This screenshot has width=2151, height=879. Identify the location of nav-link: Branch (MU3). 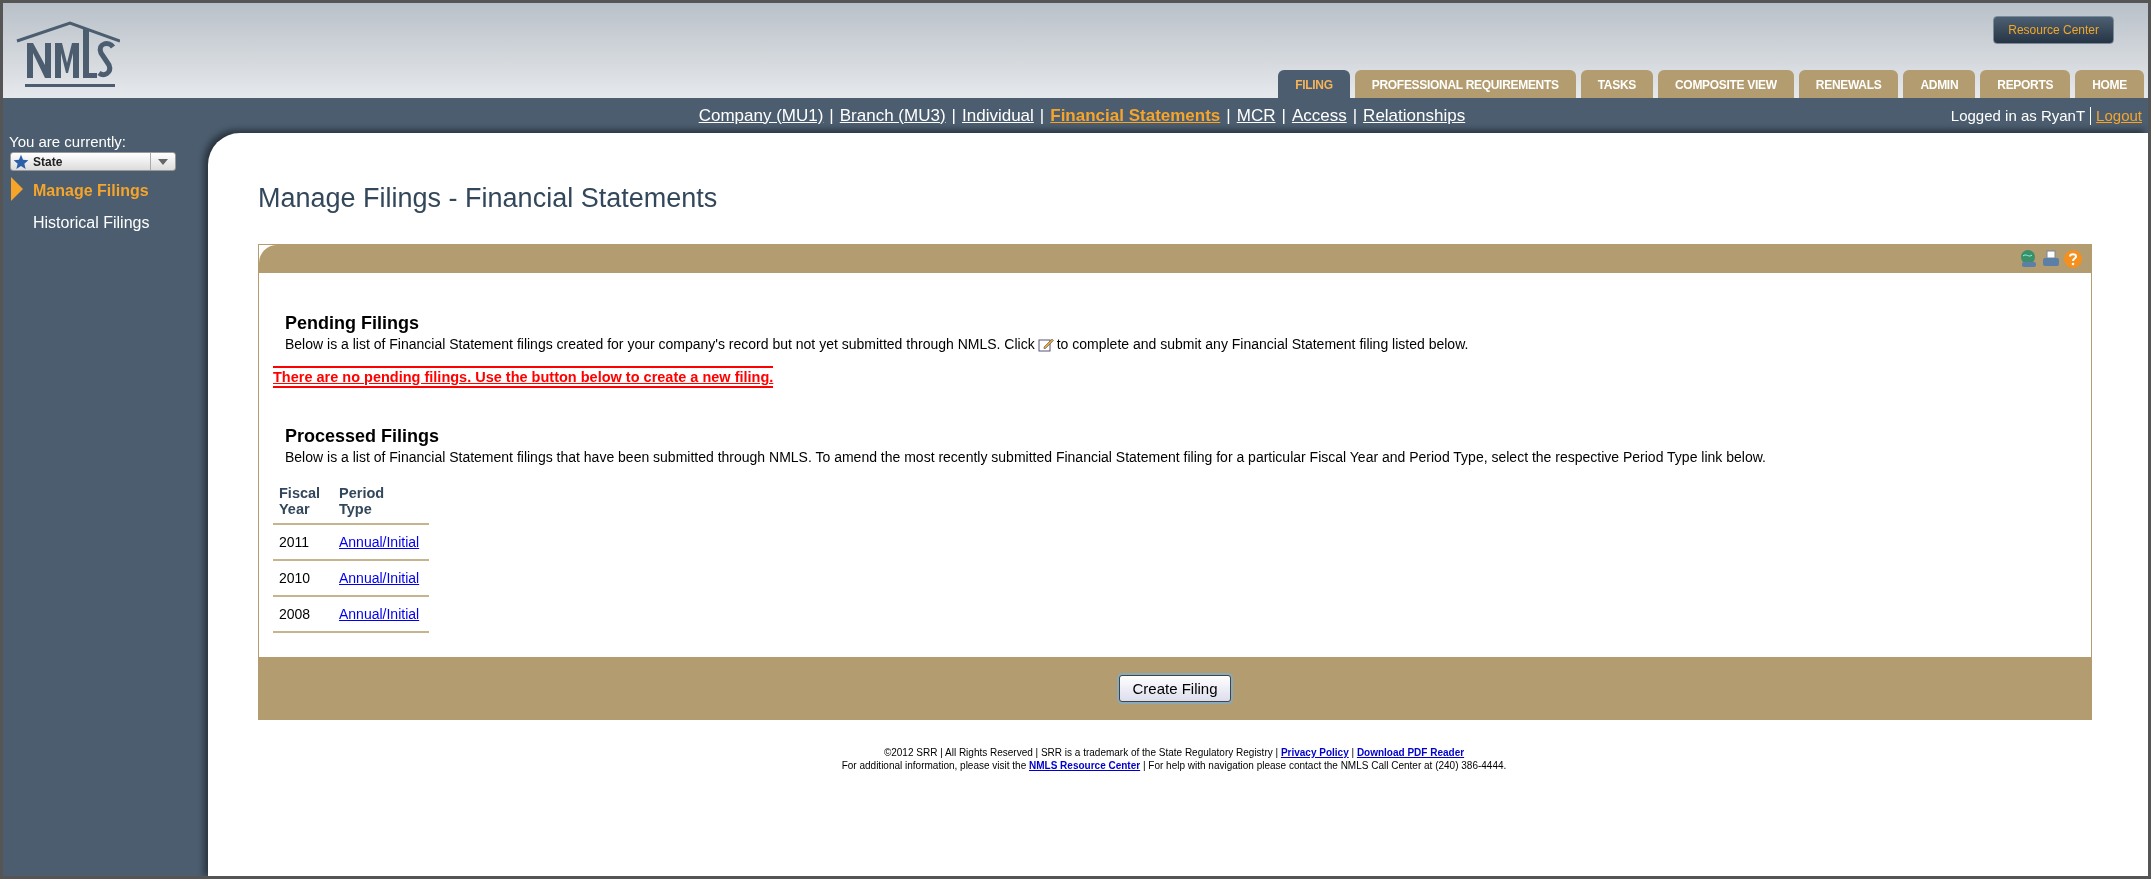
(892, 115).